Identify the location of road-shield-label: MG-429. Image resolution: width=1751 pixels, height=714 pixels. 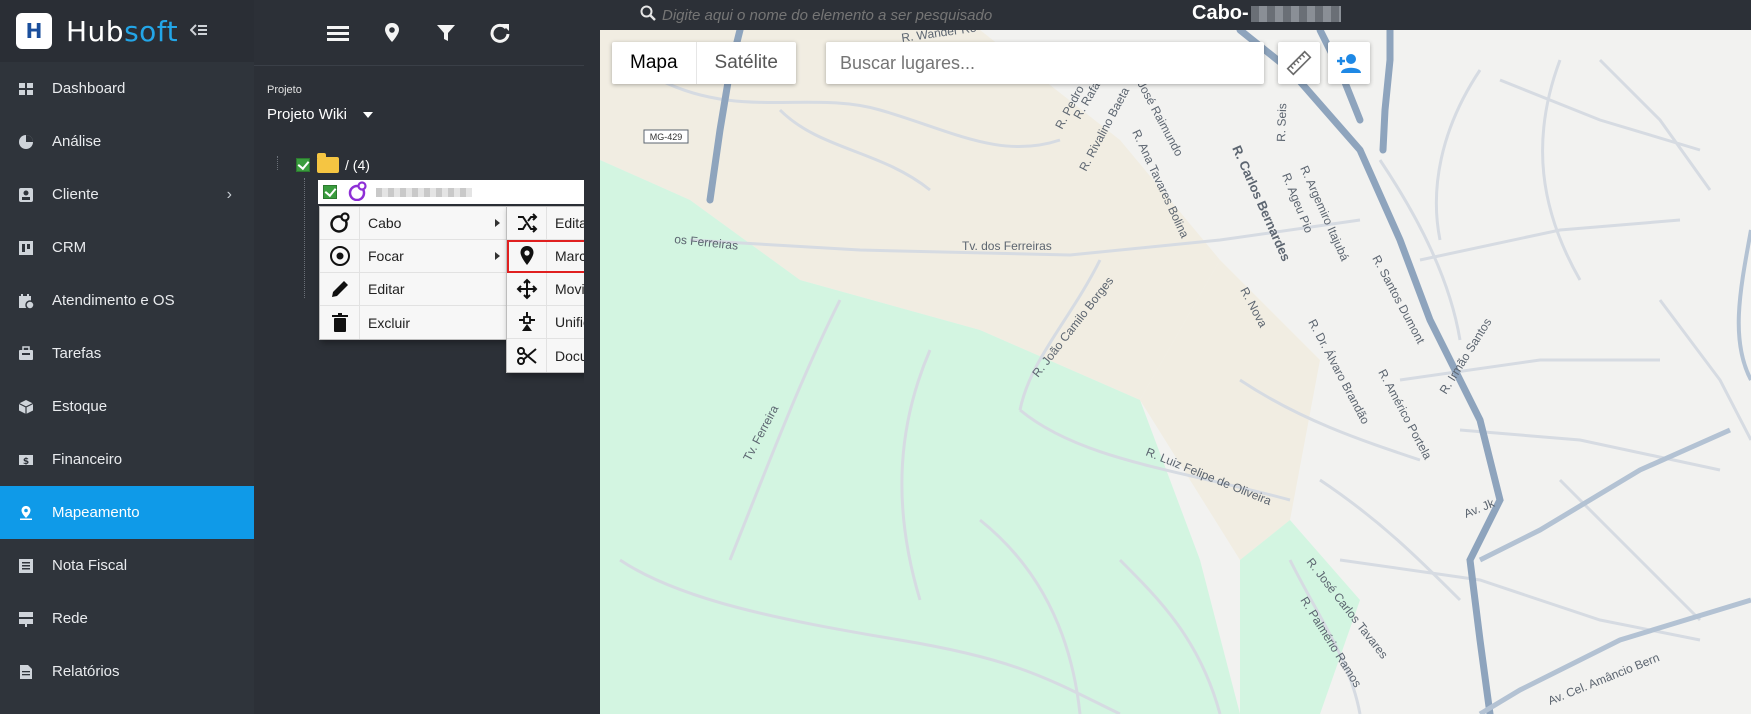
(666, 137).